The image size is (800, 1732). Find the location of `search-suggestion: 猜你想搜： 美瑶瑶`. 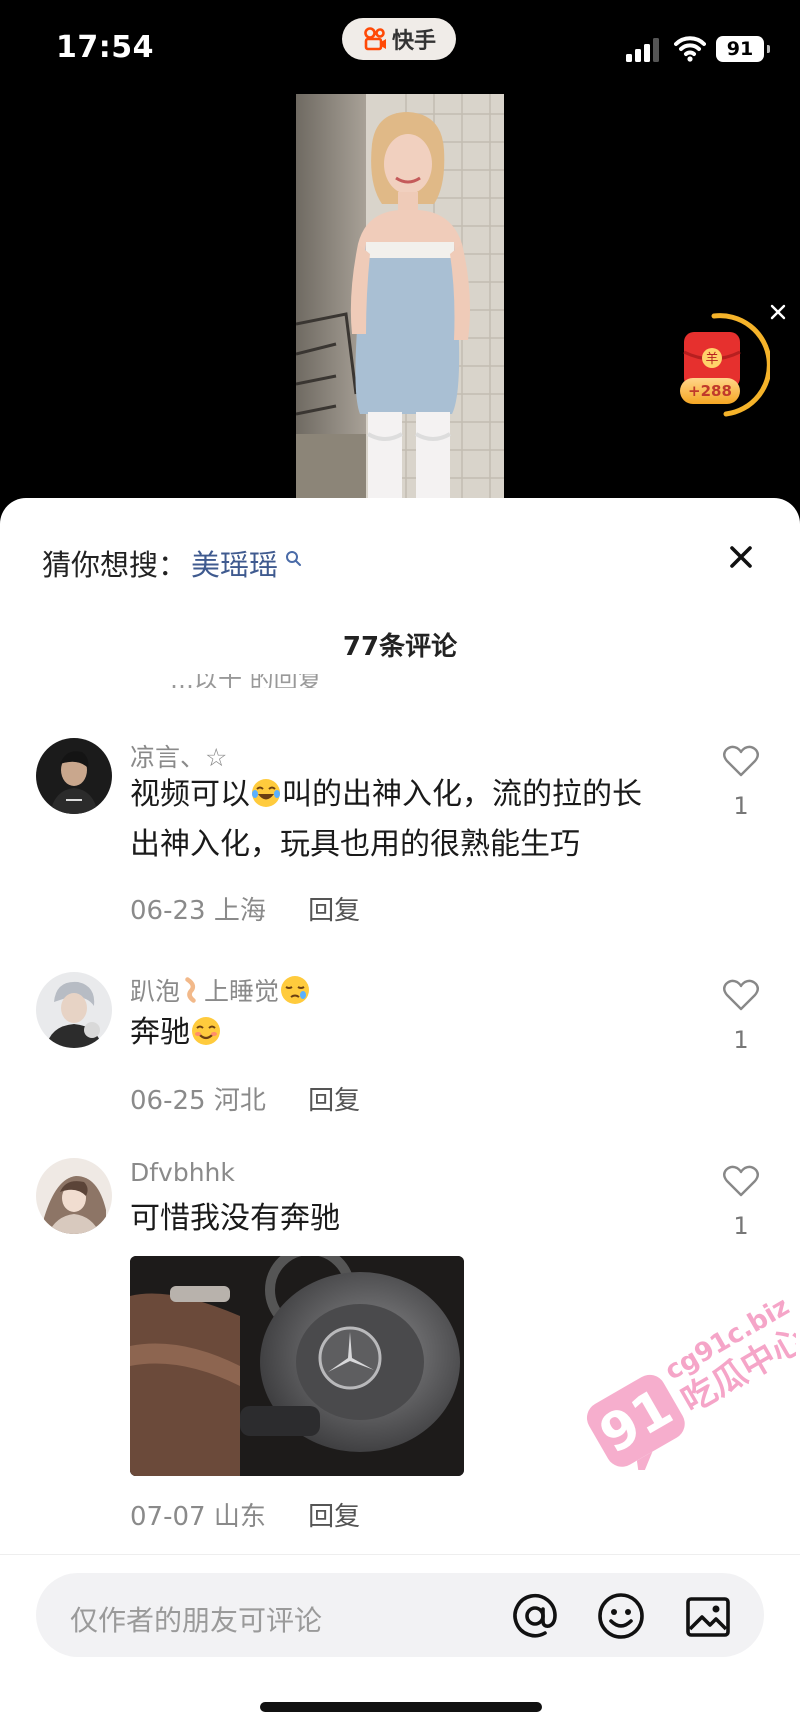

search-suggestion: 猜你想搜： 美瑶瑶 is located at coordinates (172, 563).